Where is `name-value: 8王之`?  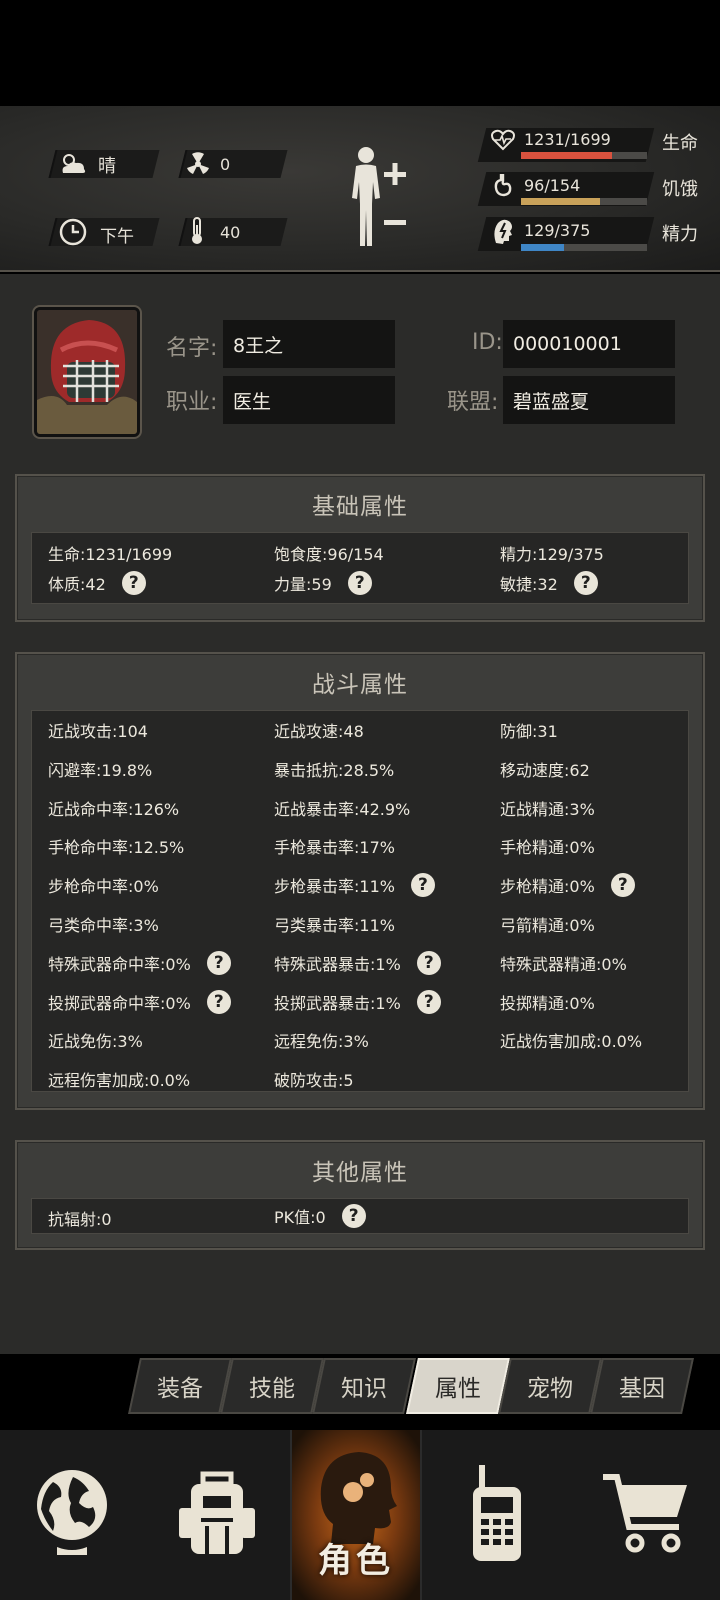
name-value: 8王之 is located at coordinates (258, 345).